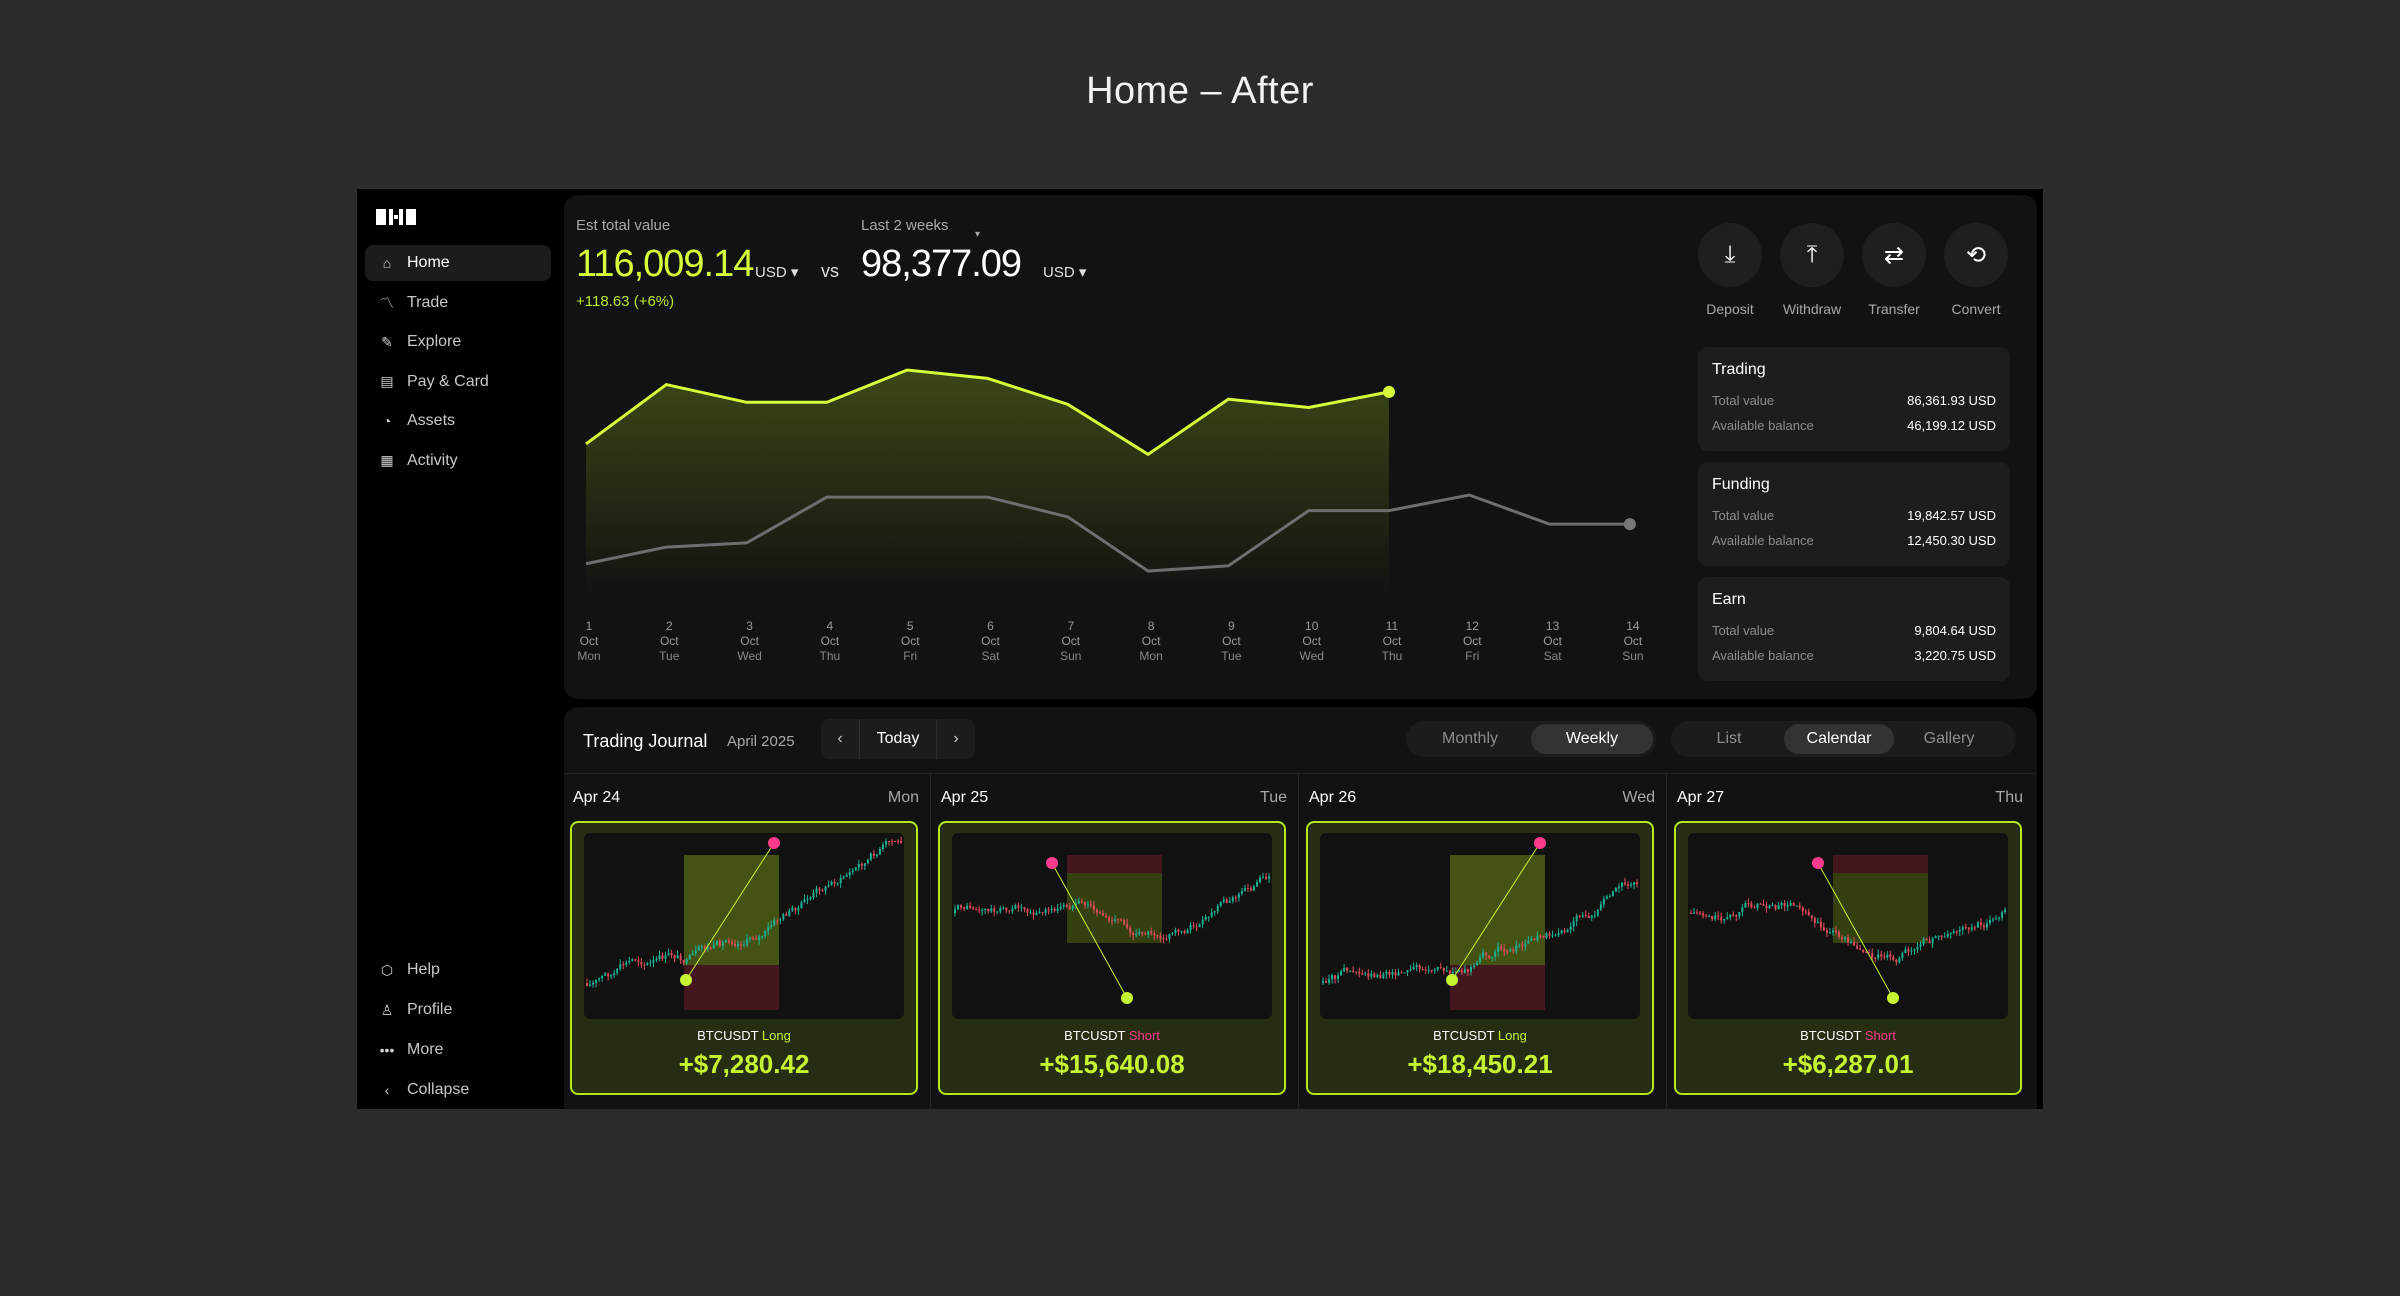 The image size is (2400, 1296). Describe the element at coordinates (1976, 270) in the screenshot. I see `convert-button: ⟲ Convert` at that location.